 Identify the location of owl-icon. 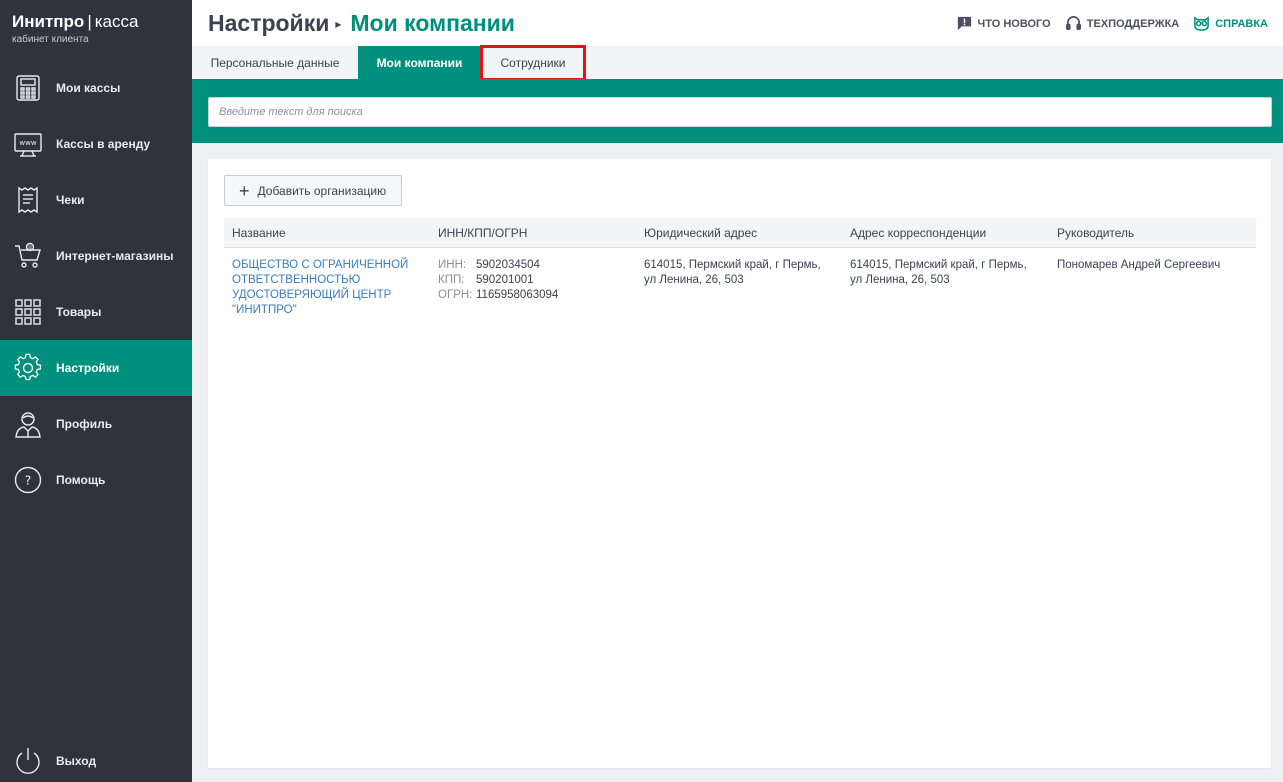
(1202, 23).